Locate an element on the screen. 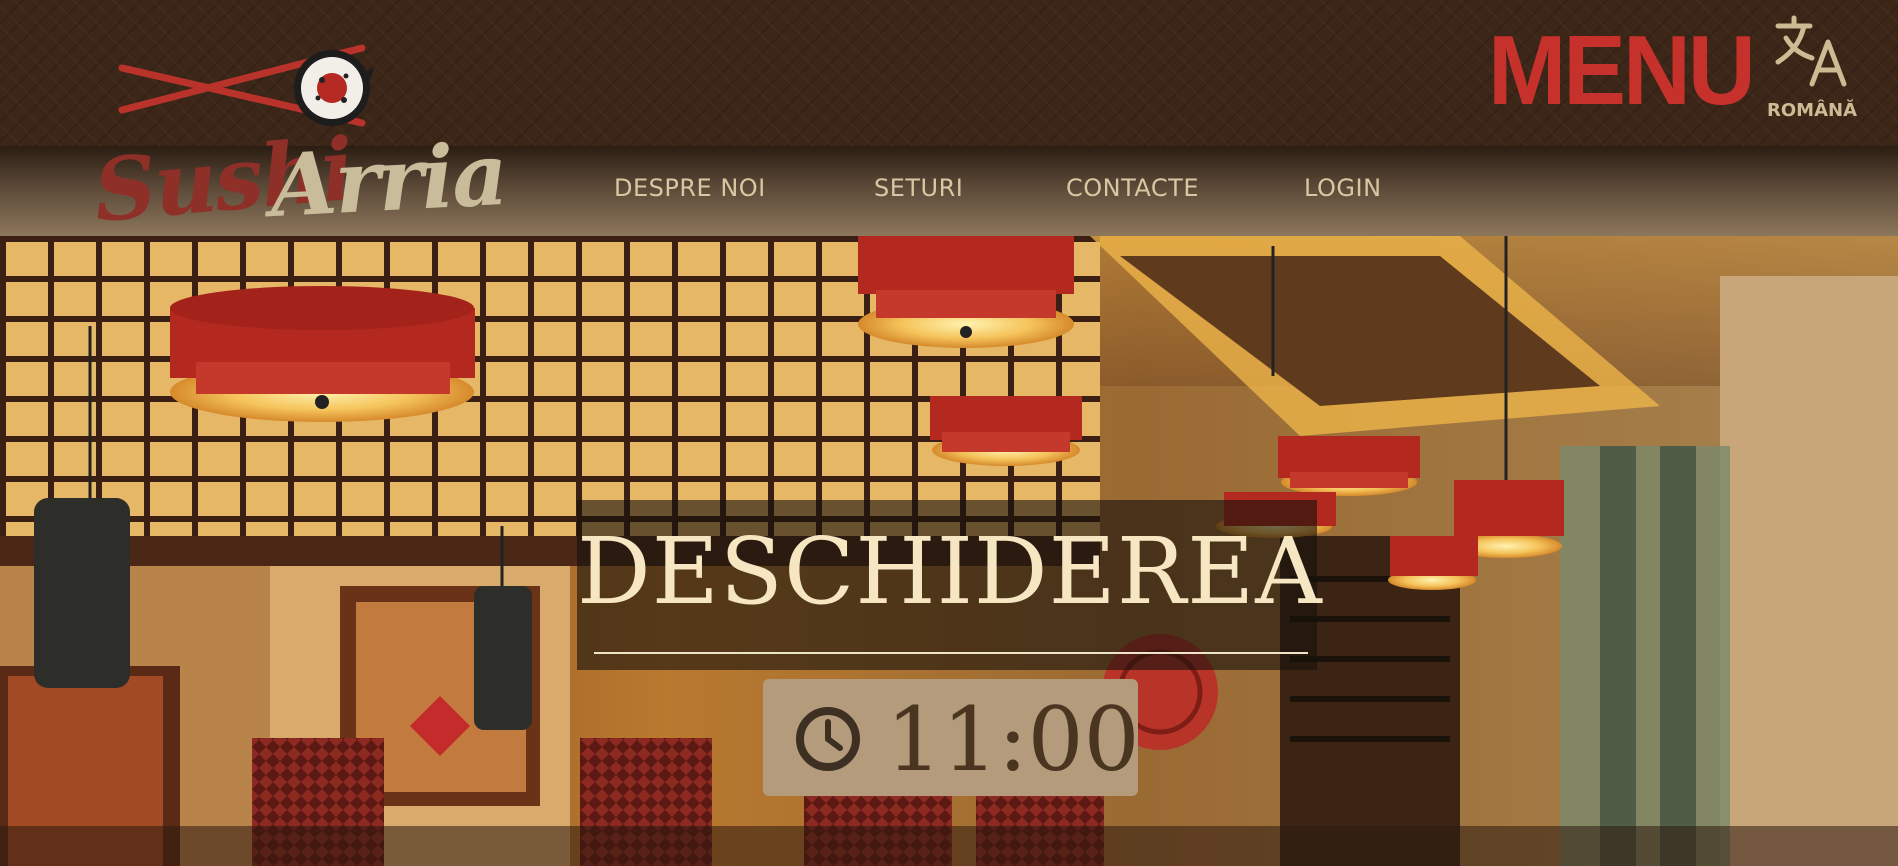 Image resolution: width=1898 pixels, height=866 pixels. opening-title: DESCHIDEREA is located at coordinates (950, 571).